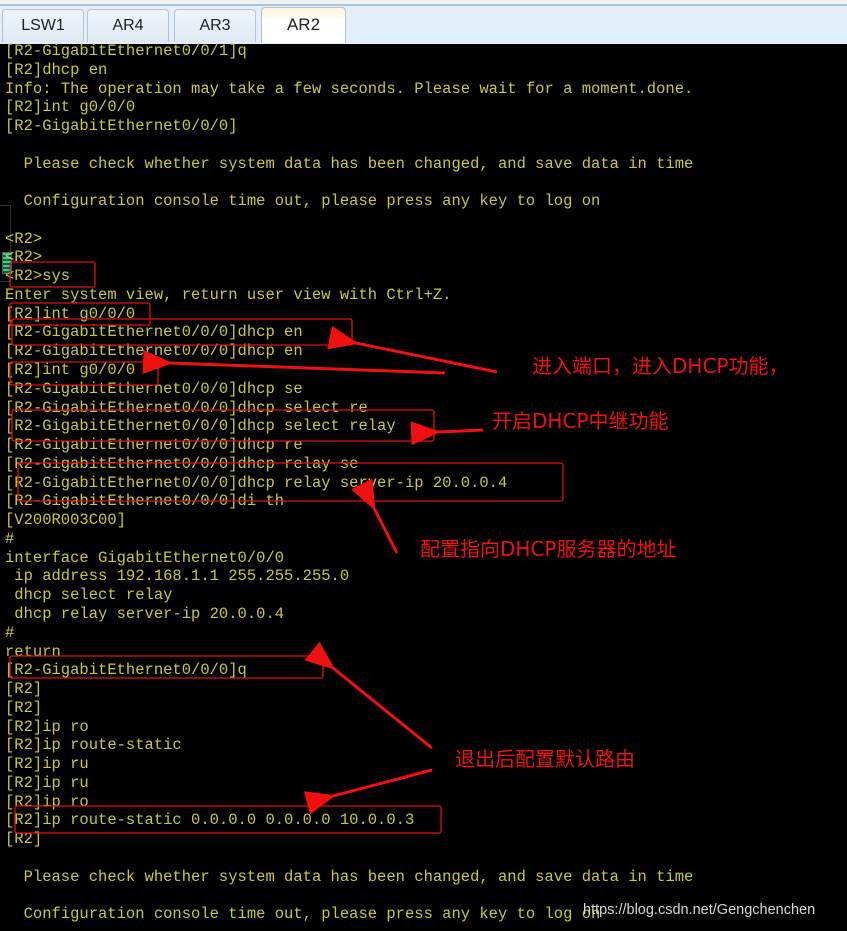 Image resolution: width=847 pixels, height=931 pixels. What do you see at coordinates (56, 69) in the screenshot?
I see `terminal-line: [R2]dhcp en` at bounding box center [56, 69].